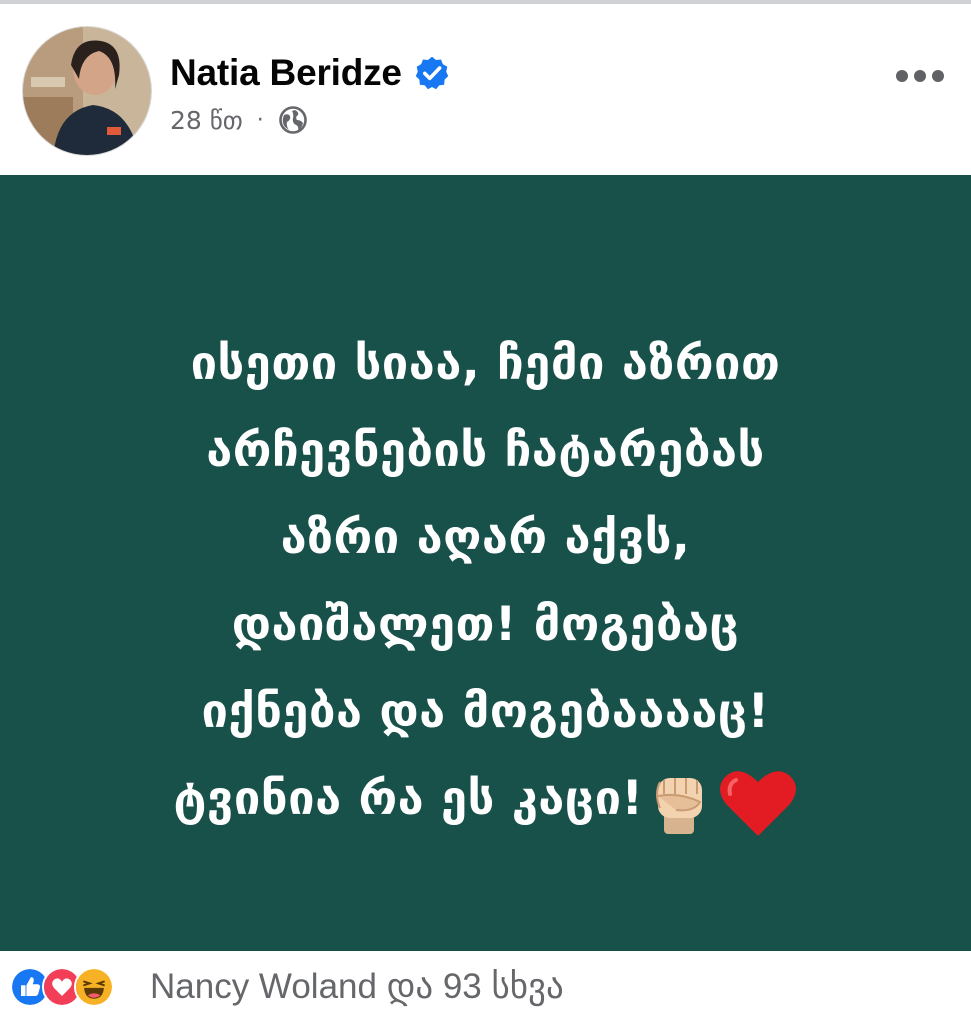  What do you see at coordinates (757, 803) in the screenshot?
I see `red-heart-icon` at bounding box center [757, 803].